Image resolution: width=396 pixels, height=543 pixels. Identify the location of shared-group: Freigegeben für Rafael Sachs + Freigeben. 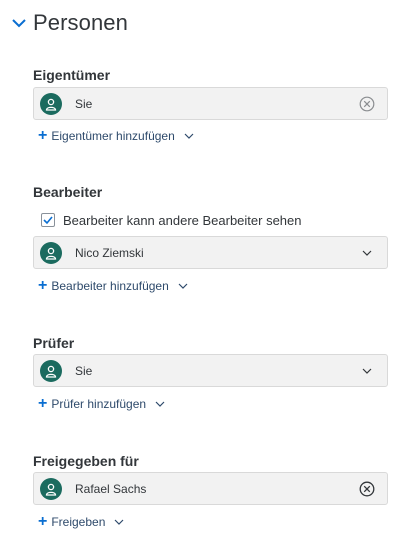
(210, 491).